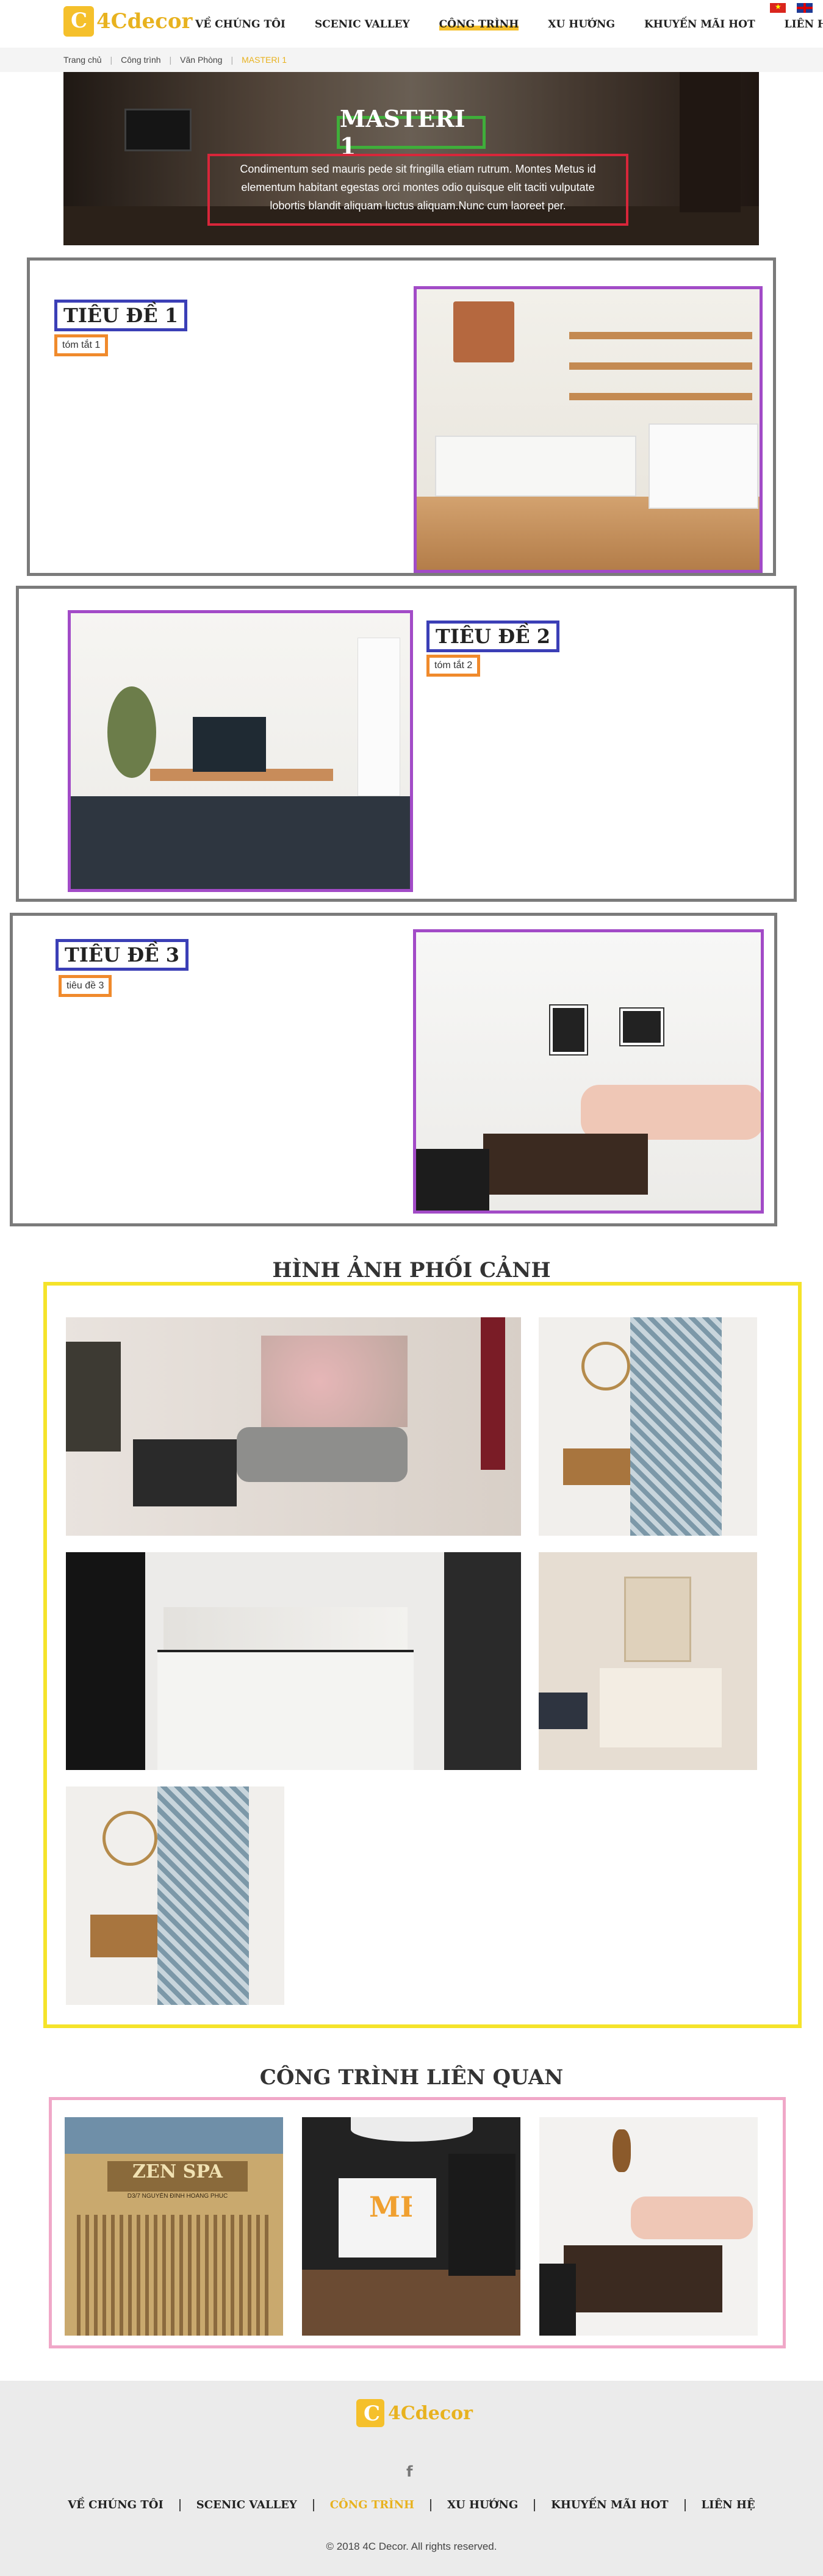 This screenshot has width=823, height=2576. I want to click on related-project-zen-spa: ZEN SPA D3/7 NGUYỄN ĐÌNH HOÀNG PHÚC, so click(174, 2226).